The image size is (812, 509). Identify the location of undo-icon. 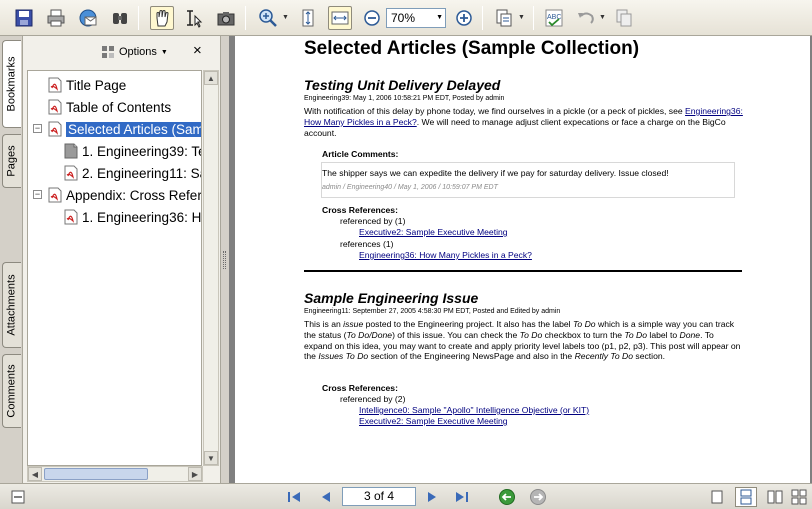
(586, 18).